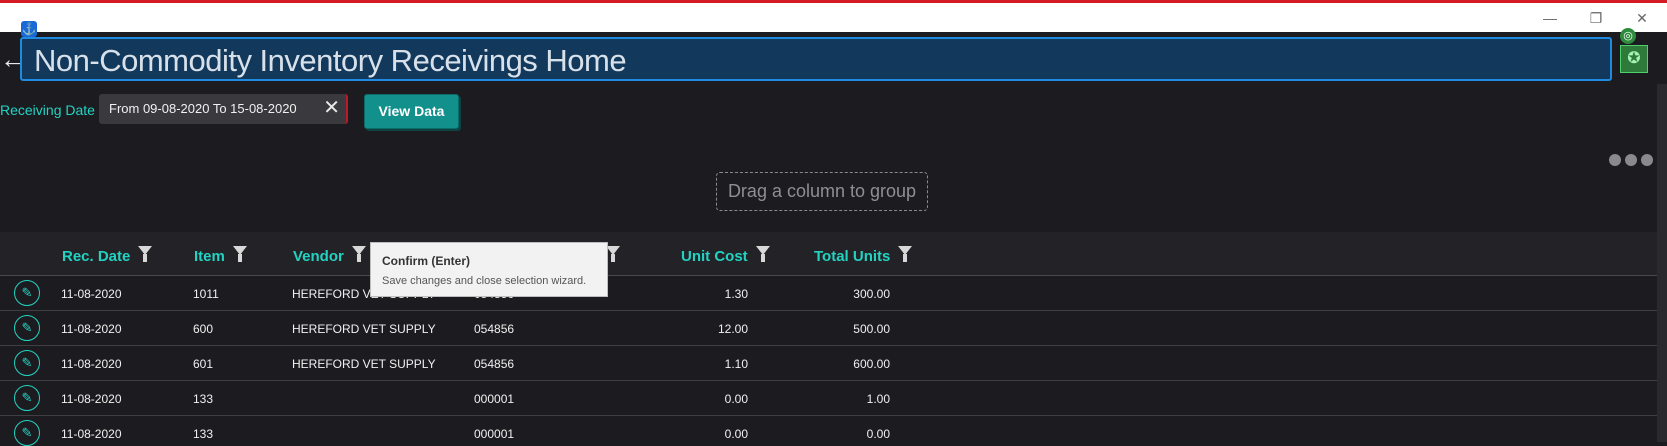  What do you see at coordinates (1634, 59) in the screenshot?
I see `pin-star-icon: ✪` at bounding box center [1634, 59].